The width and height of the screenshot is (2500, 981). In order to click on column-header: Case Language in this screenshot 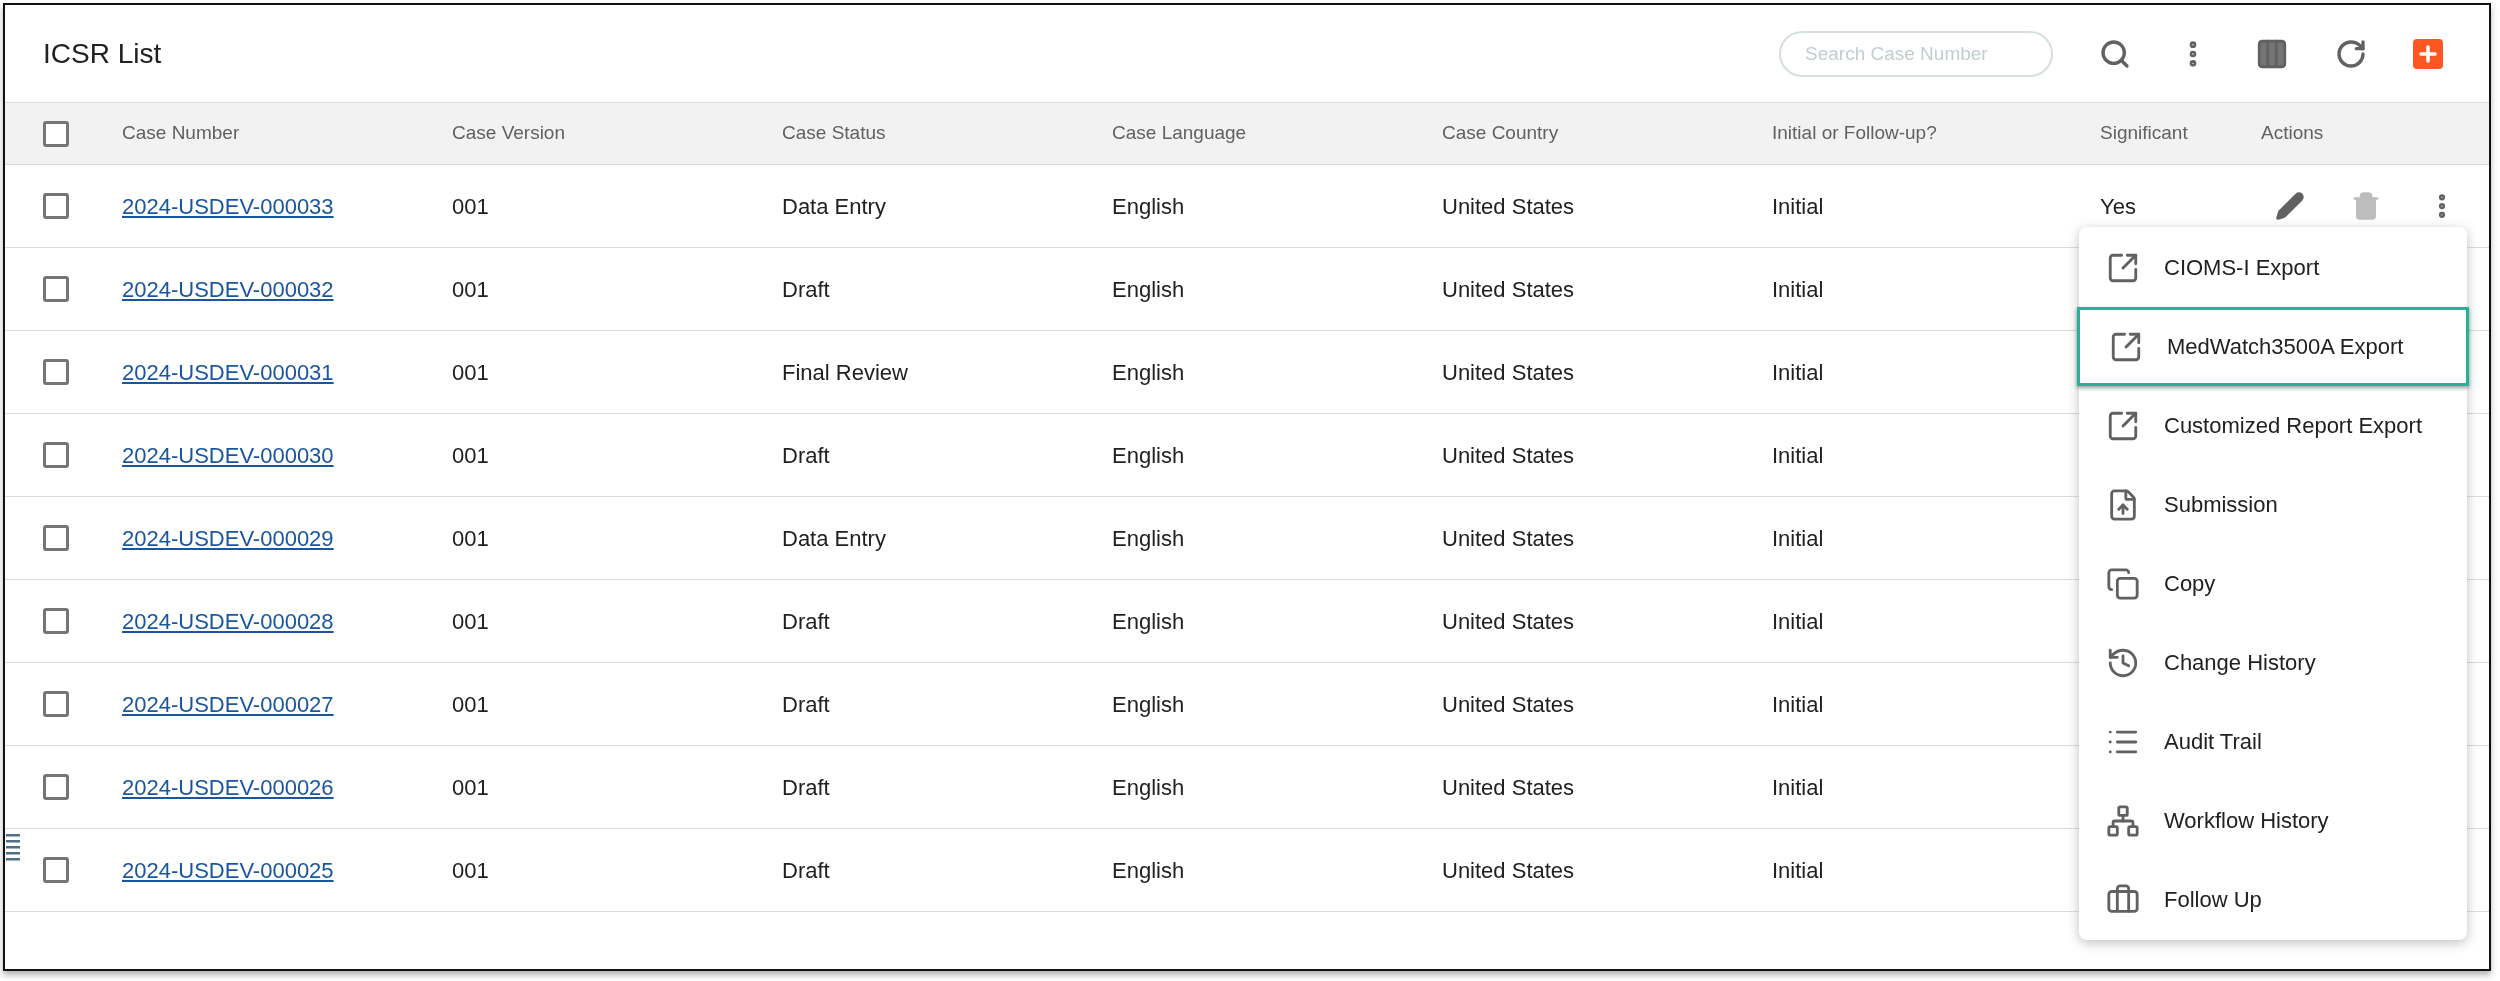, I will do `click(1180, 133)`.